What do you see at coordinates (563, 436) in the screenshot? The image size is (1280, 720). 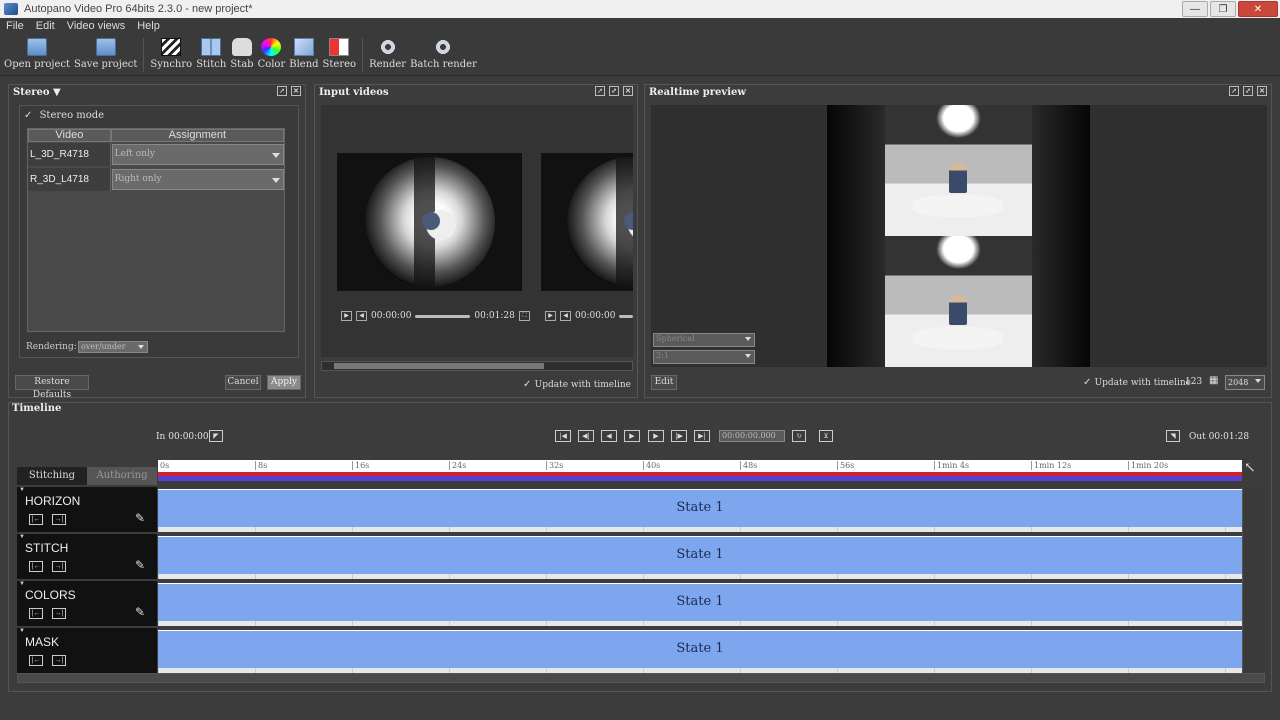 I see `go-start-icon: |◀` at bounding box center [563, 436].